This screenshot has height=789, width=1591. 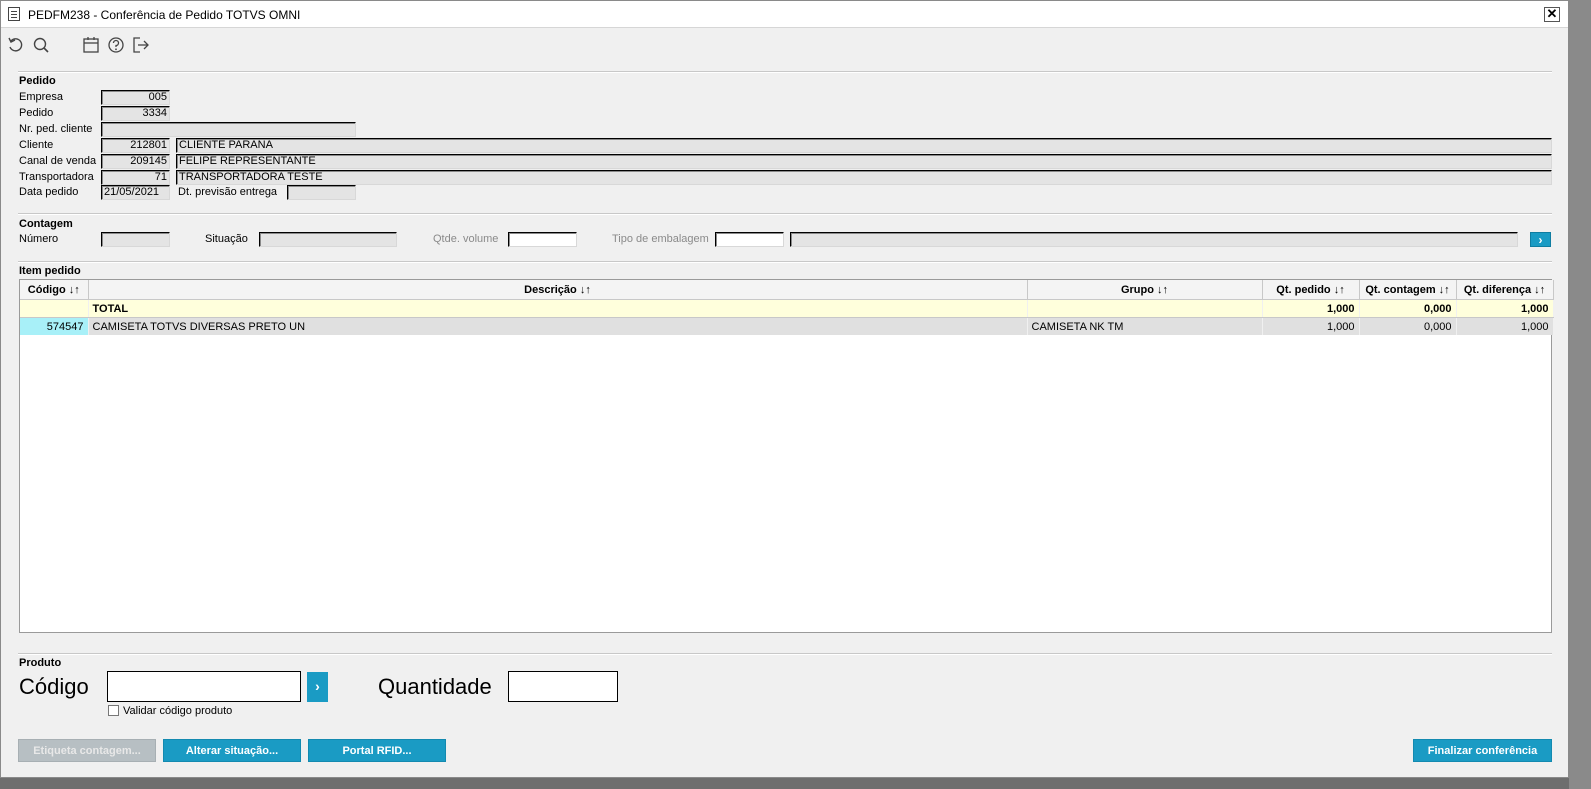 I want to click on total-row: TOTAL 1,000 0,000 1,000, so click(x=787, y=308).